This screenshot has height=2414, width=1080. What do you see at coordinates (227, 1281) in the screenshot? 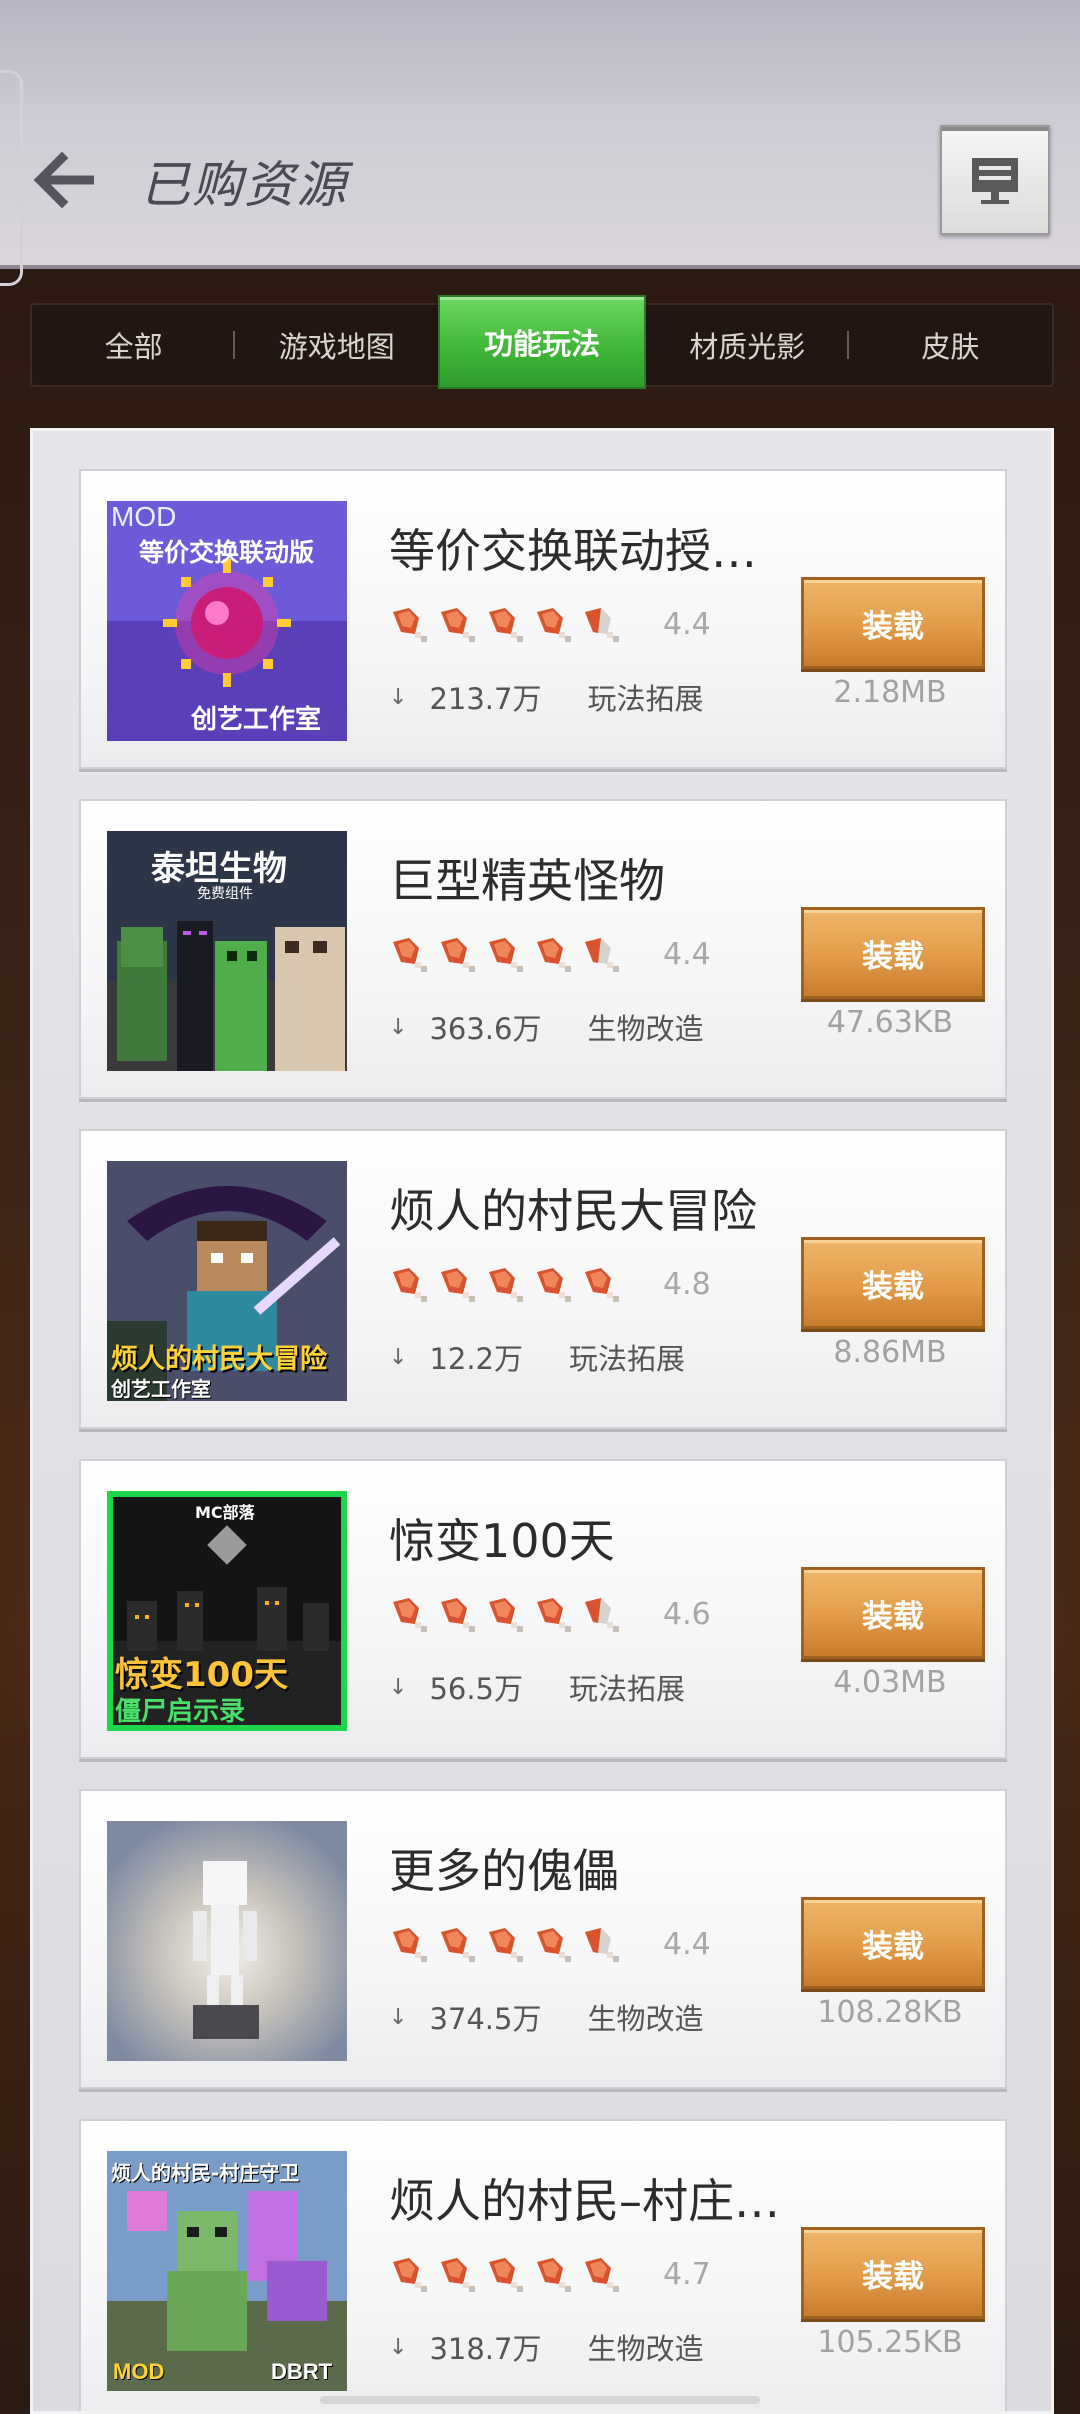
I see `item-thumbnail: 烦人的村民大冒险 创艺工作室` at bounding box center [227, 1281].